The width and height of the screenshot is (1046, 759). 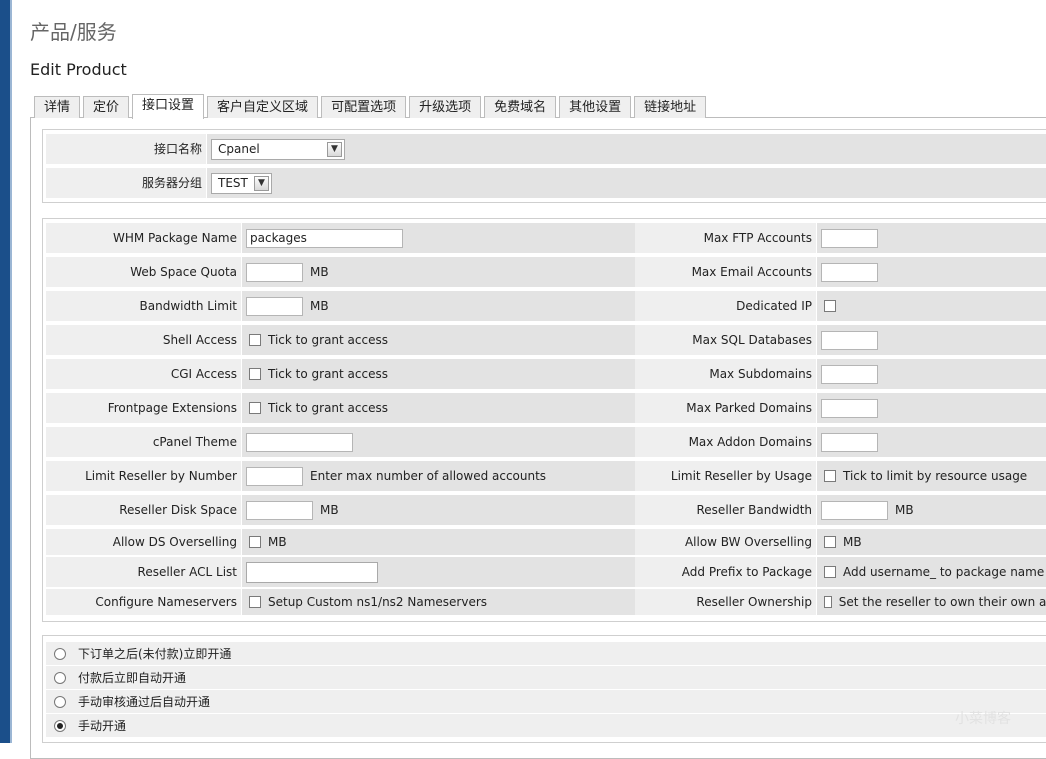 I want to click on whm-package-input, so click(x=324, y=238).